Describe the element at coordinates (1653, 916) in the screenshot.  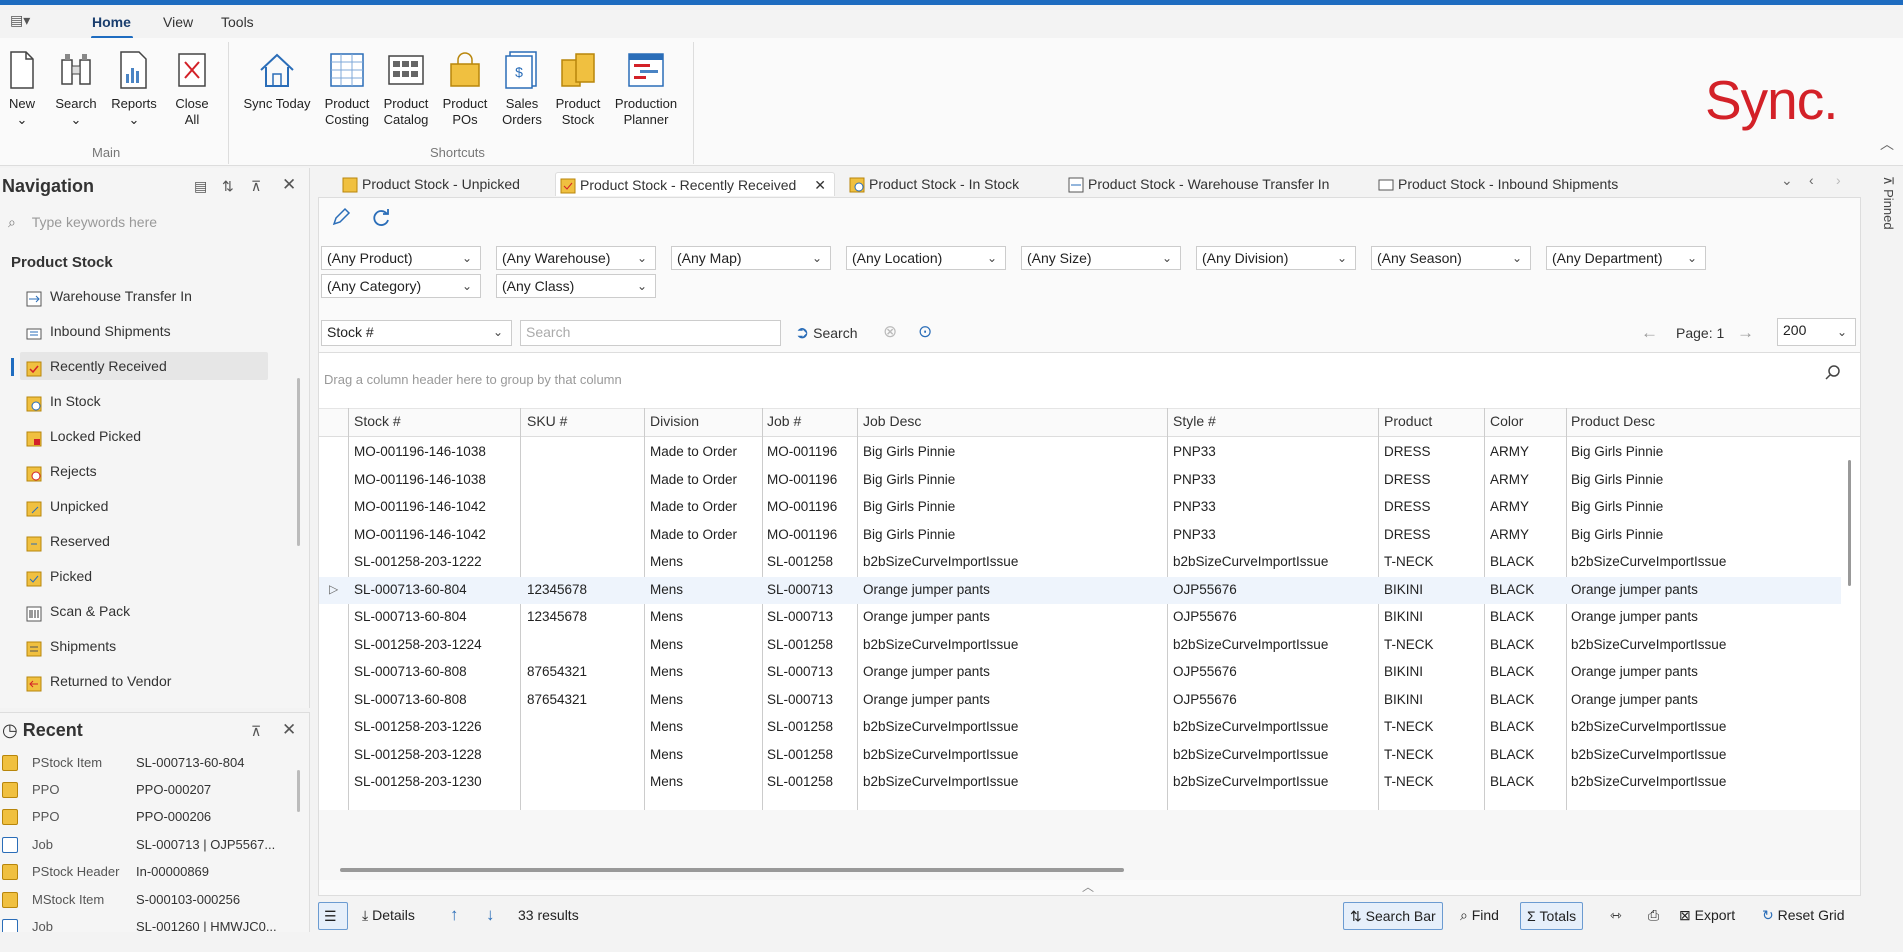
I see `print-preview-icon: ⎙` at that location.